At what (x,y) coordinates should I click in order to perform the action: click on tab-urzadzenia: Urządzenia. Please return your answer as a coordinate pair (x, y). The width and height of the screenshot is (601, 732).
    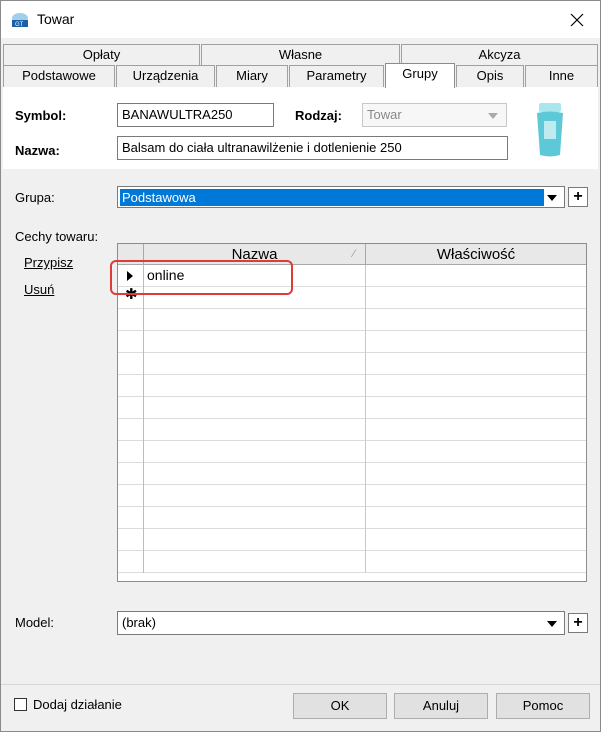
    Looking at the image, I should click on (165, 76).